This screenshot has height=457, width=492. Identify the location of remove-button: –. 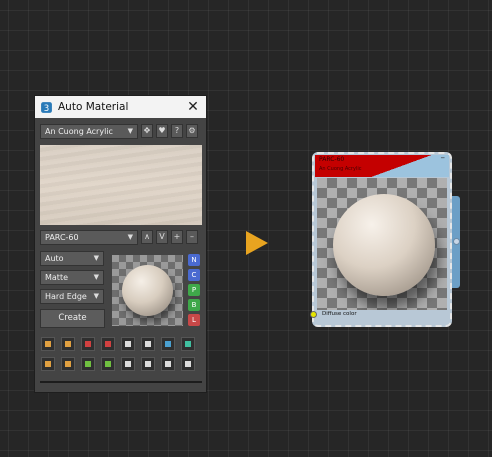
(192, 237).